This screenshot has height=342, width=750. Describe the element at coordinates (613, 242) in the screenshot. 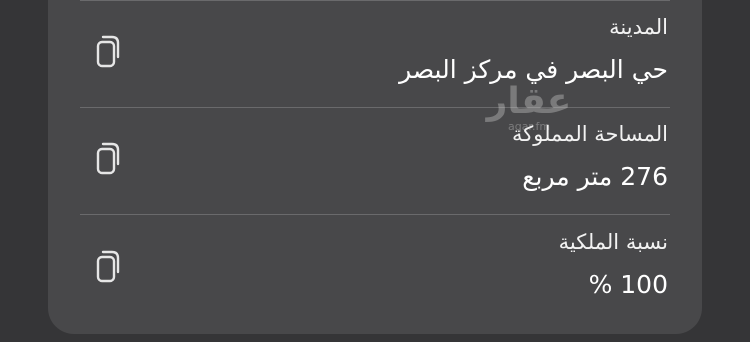

I see `ownership-ratio-label: نسبة الملكية` at that location.